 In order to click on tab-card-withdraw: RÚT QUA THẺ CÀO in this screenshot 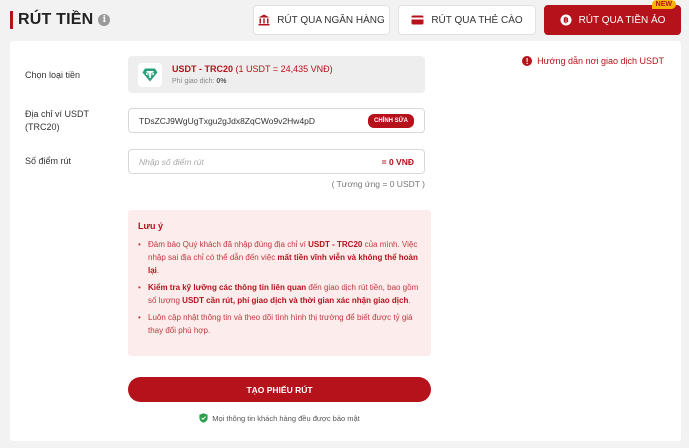, I will do `click(467, 20)`.